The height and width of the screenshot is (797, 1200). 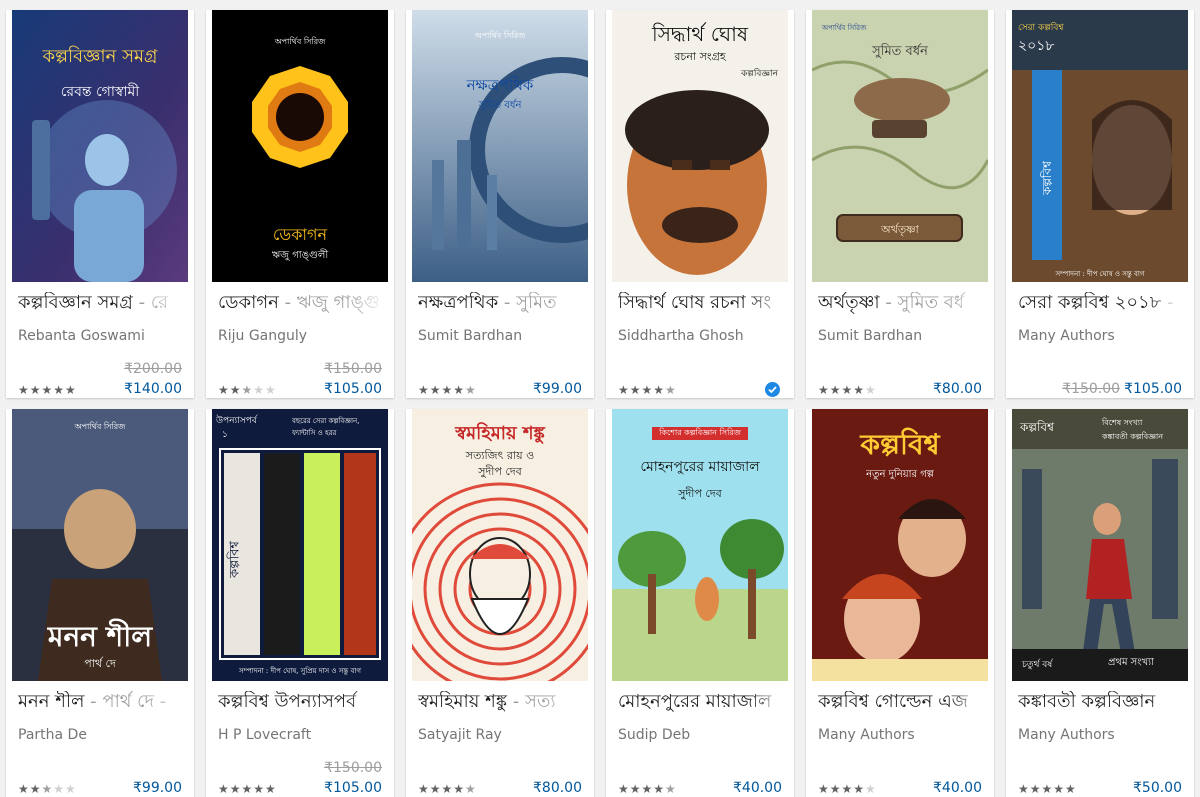 What do you see at coordinates (703, 702) in the screenshot?
I see `book-title: মোহনপুরের মায়াজাল` at bounding box center [703, 702].